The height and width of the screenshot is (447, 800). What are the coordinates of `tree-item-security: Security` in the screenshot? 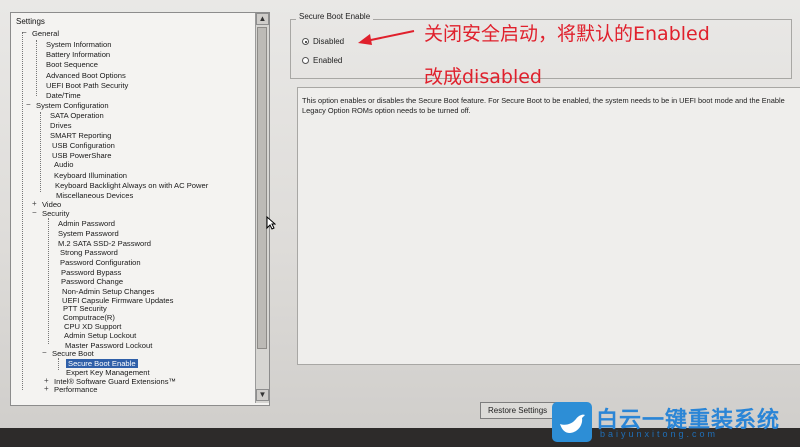 It's located at (51, 213).